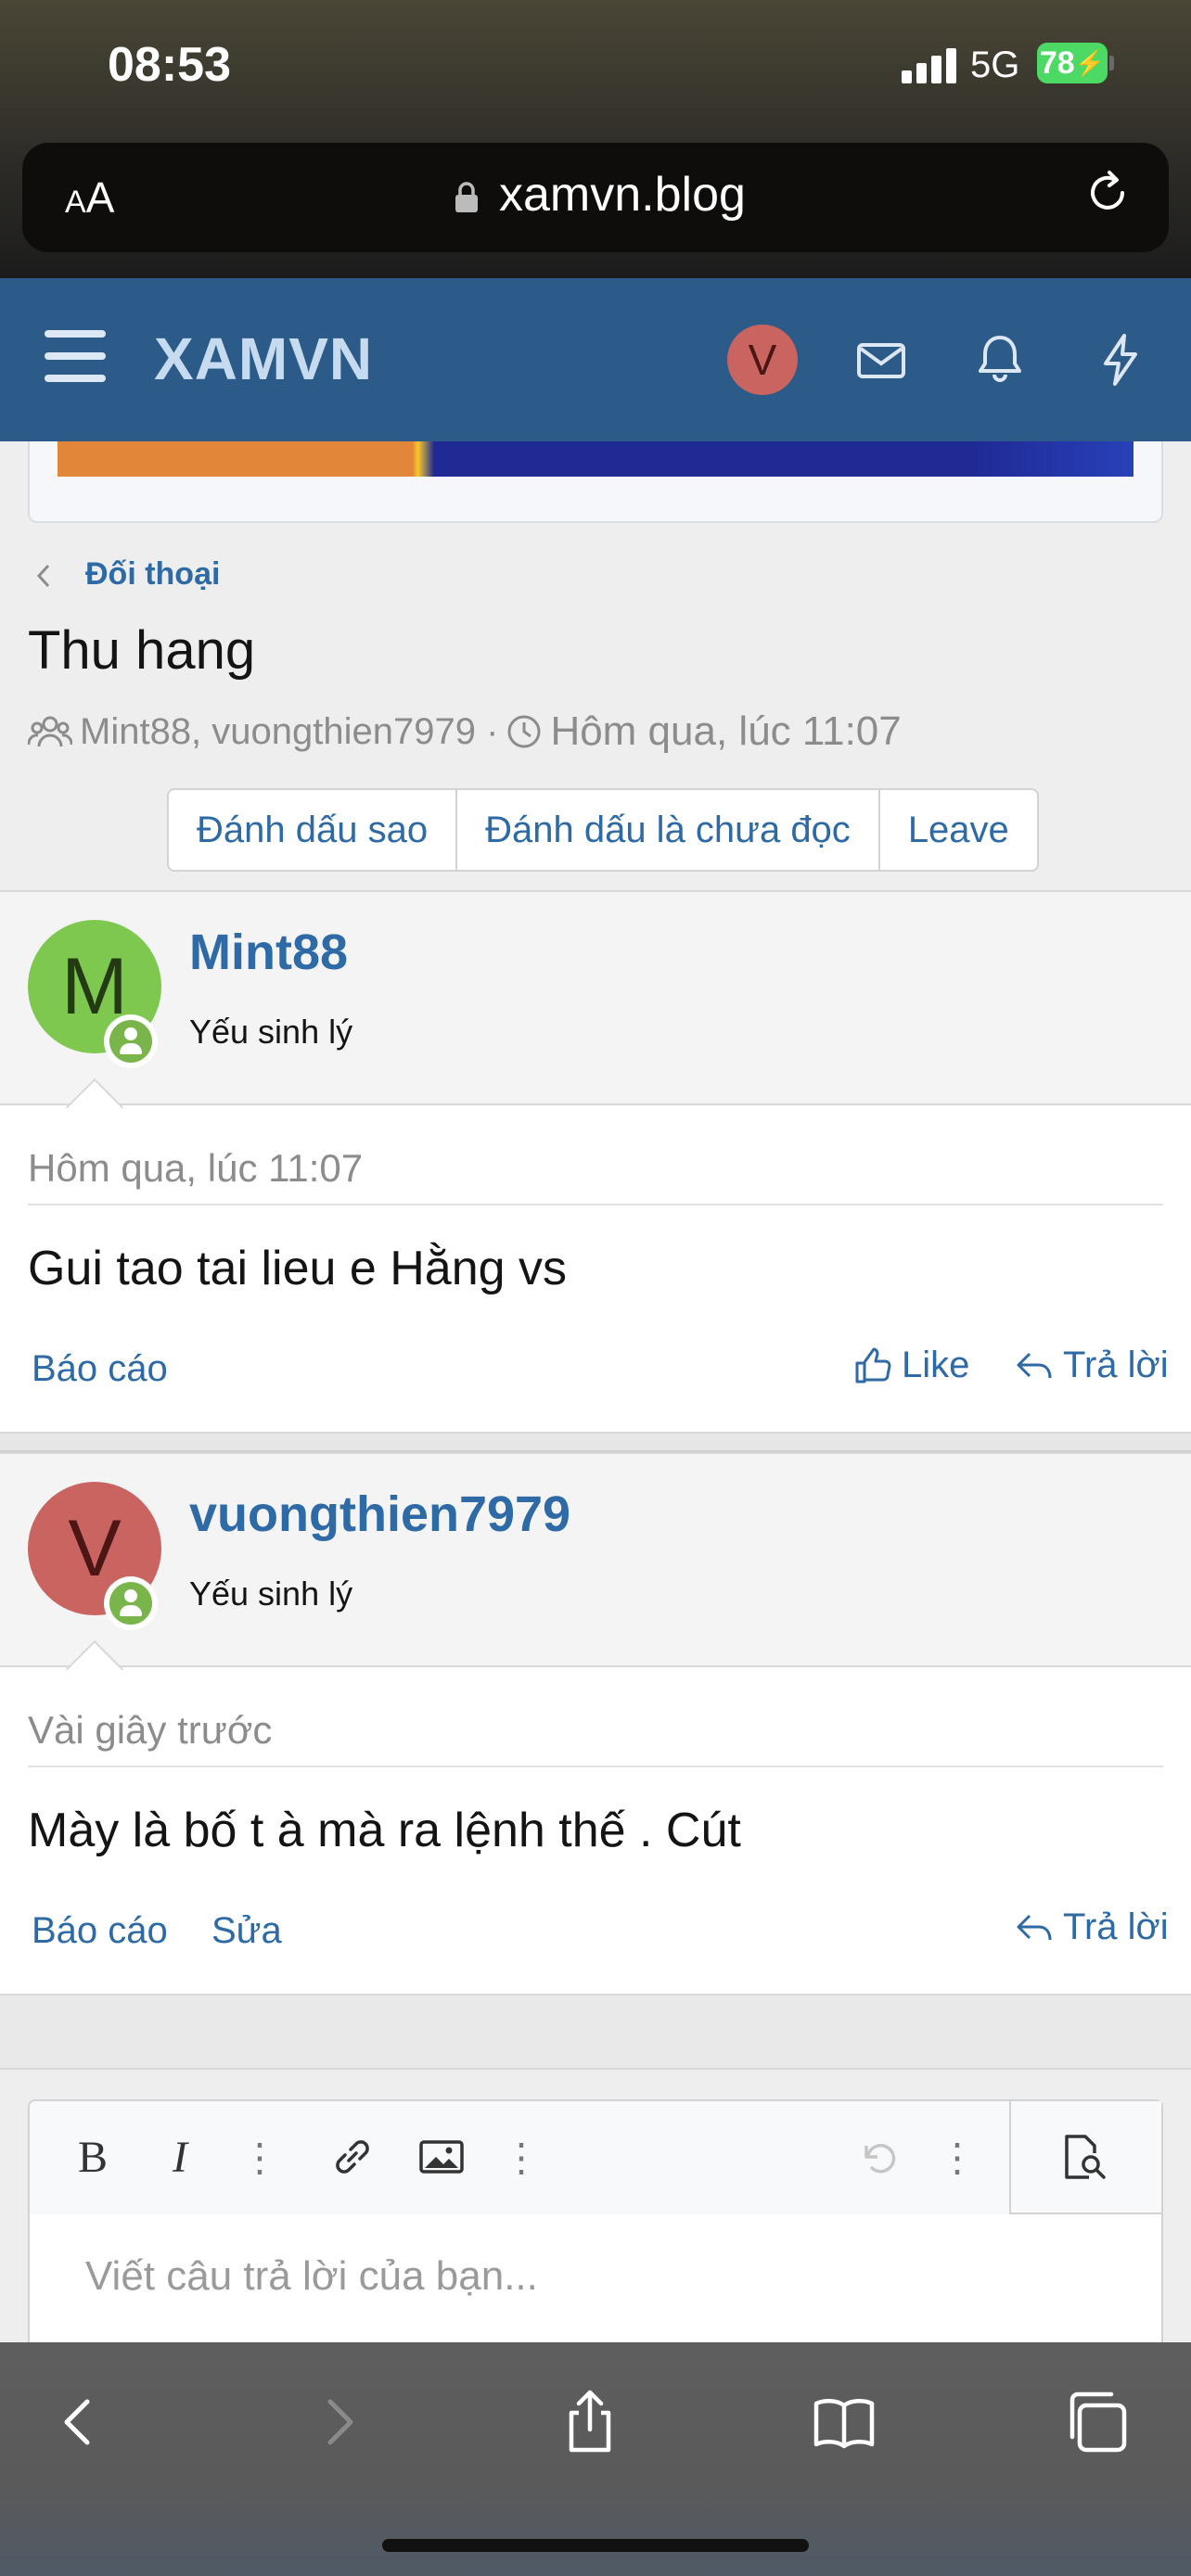 This screenshot has width=1191, height=2576. What do you see at coordinates (89, 197) in the screenshot?
I see `text-size-button: AA` at bounding box center [89, 197].